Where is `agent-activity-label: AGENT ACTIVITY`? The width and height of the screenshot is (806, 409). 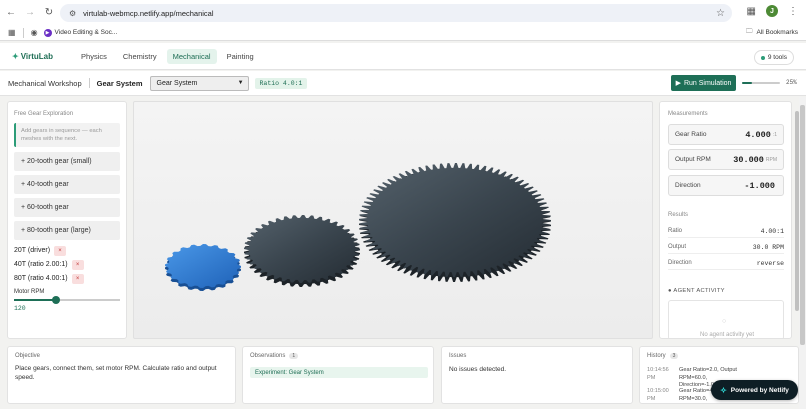
agent-activity-label: AGENT ACTIVITY is located at coordinates (699, 291).